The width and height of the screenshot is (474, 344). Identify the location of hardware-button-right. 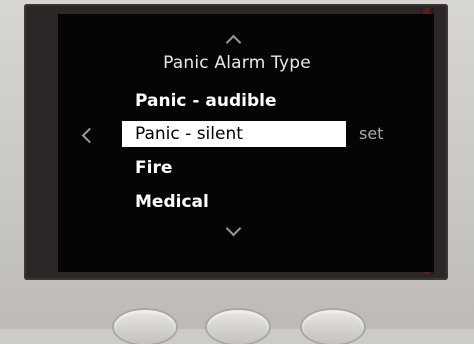
(333, 327).